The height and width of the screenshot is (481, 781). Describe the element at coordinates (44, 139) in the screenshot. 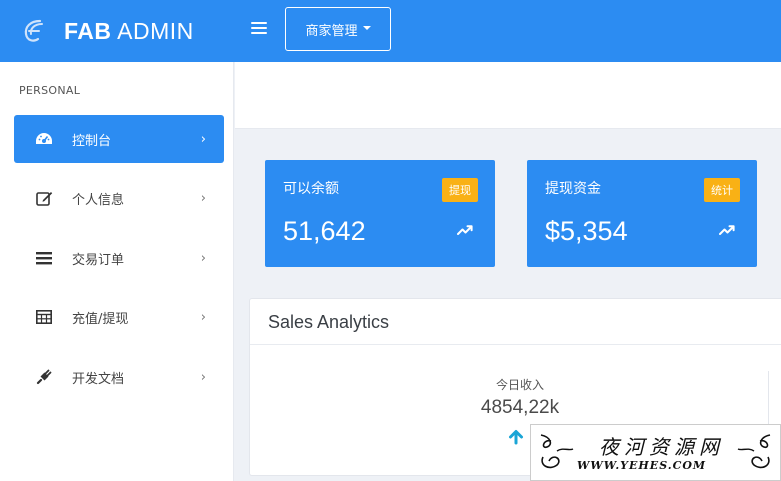

I see `dashboard-icon` at that location.